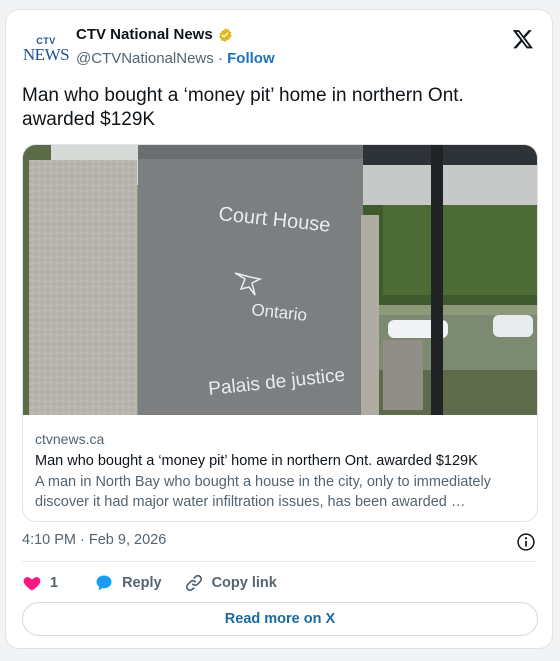  Describe the element at coordinates (46, 54) in the screenshot. I see `avatar-logo-bottom: NEWS` at that location.